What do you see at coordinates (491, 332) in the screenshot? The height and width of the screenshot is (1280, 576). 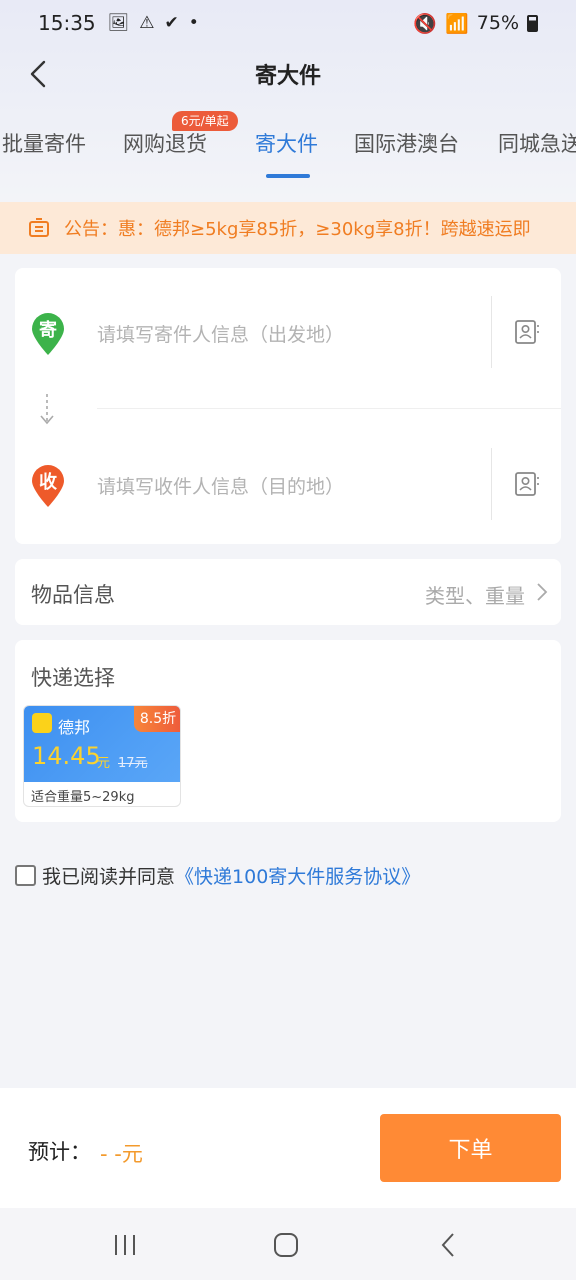 I see `sender-divider` at bounding box center [491, 332].